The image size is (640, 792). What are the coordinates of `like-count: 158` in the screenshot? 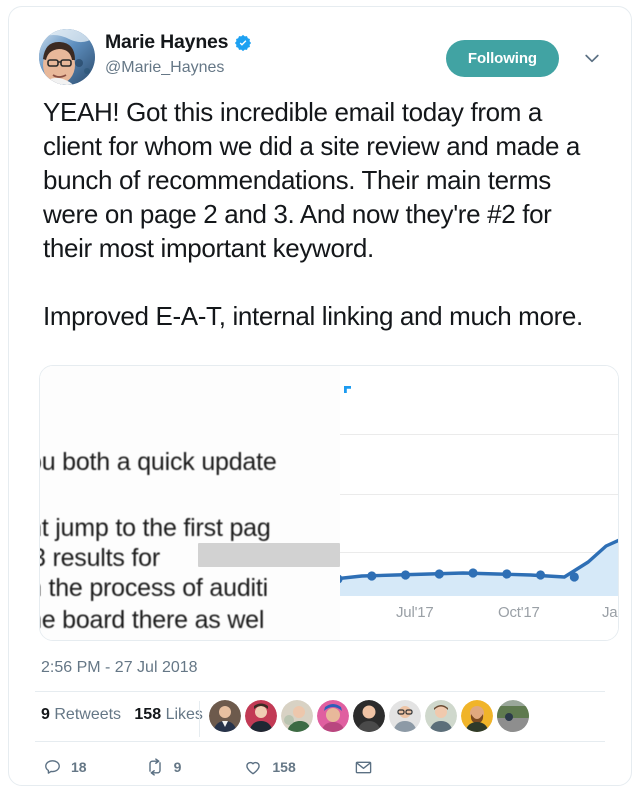 It's located at (284, 767).